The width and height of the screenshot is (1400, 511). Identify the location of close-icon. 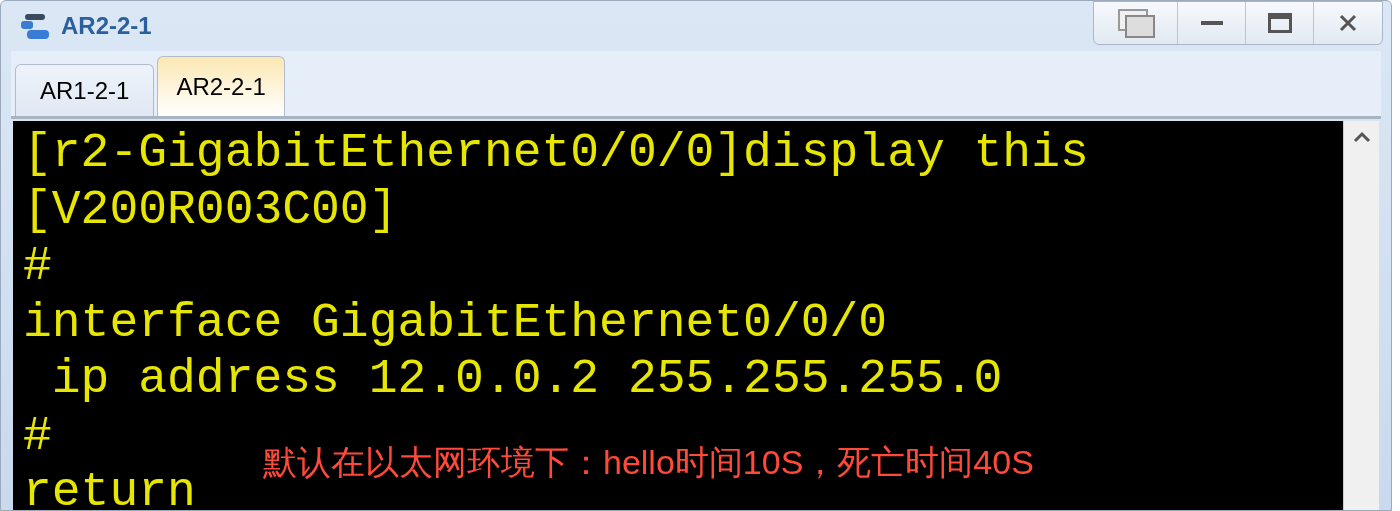
(1348, 23).